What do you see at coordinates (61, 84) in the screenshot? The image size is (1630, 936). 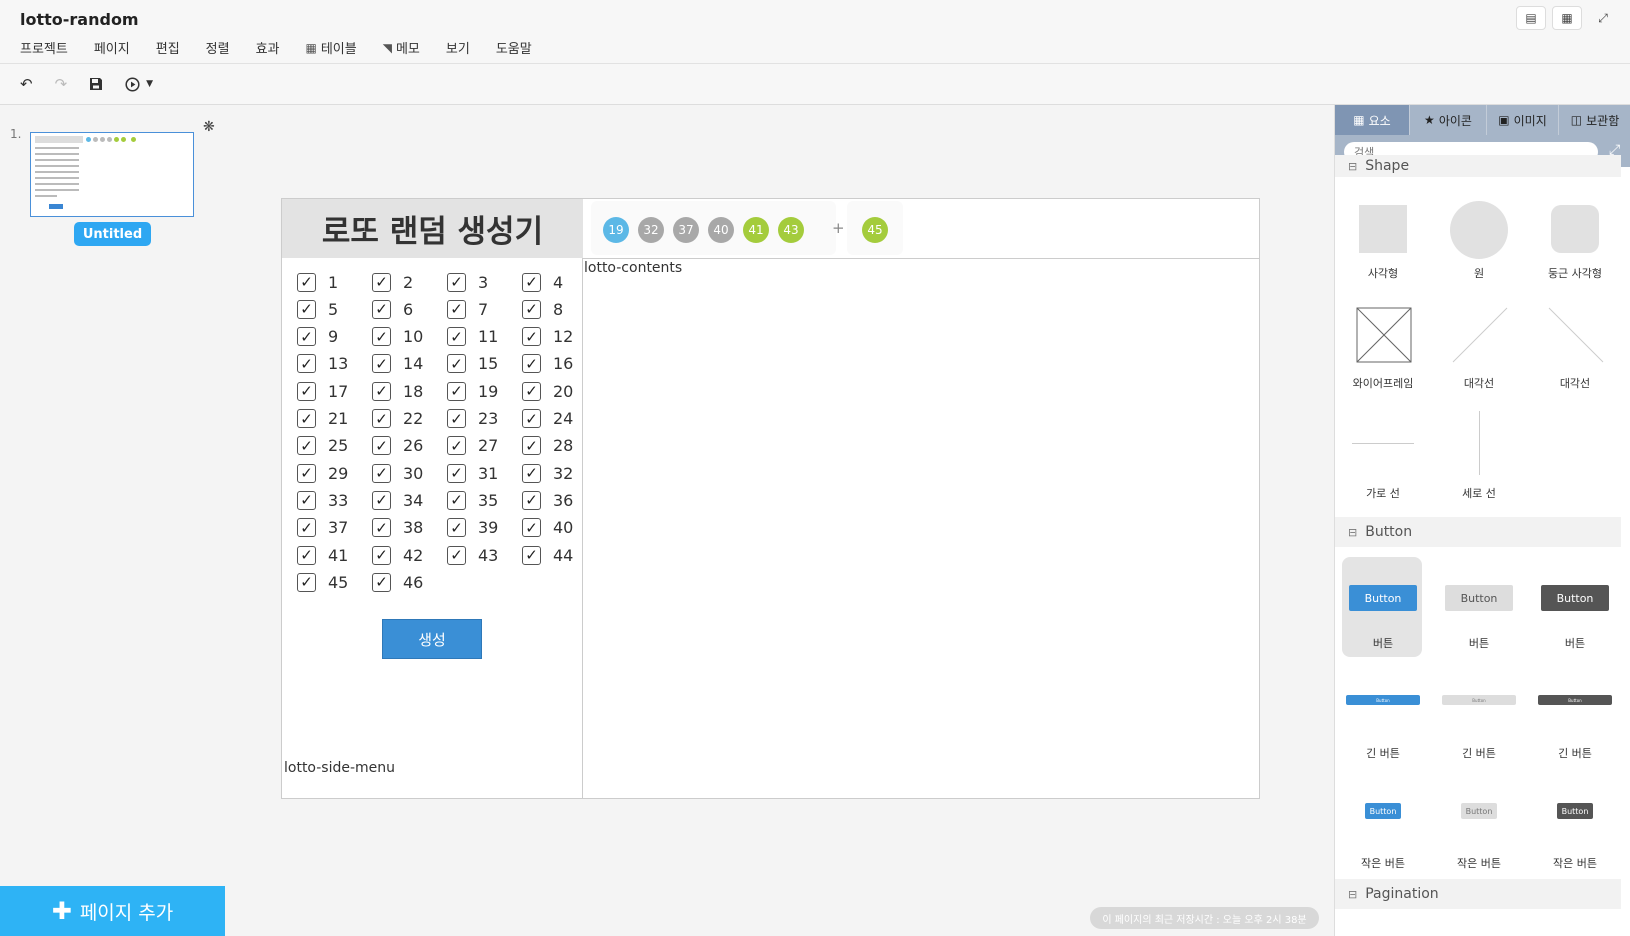 I see `redo-button: ↷` at bounding box center [61, 84].